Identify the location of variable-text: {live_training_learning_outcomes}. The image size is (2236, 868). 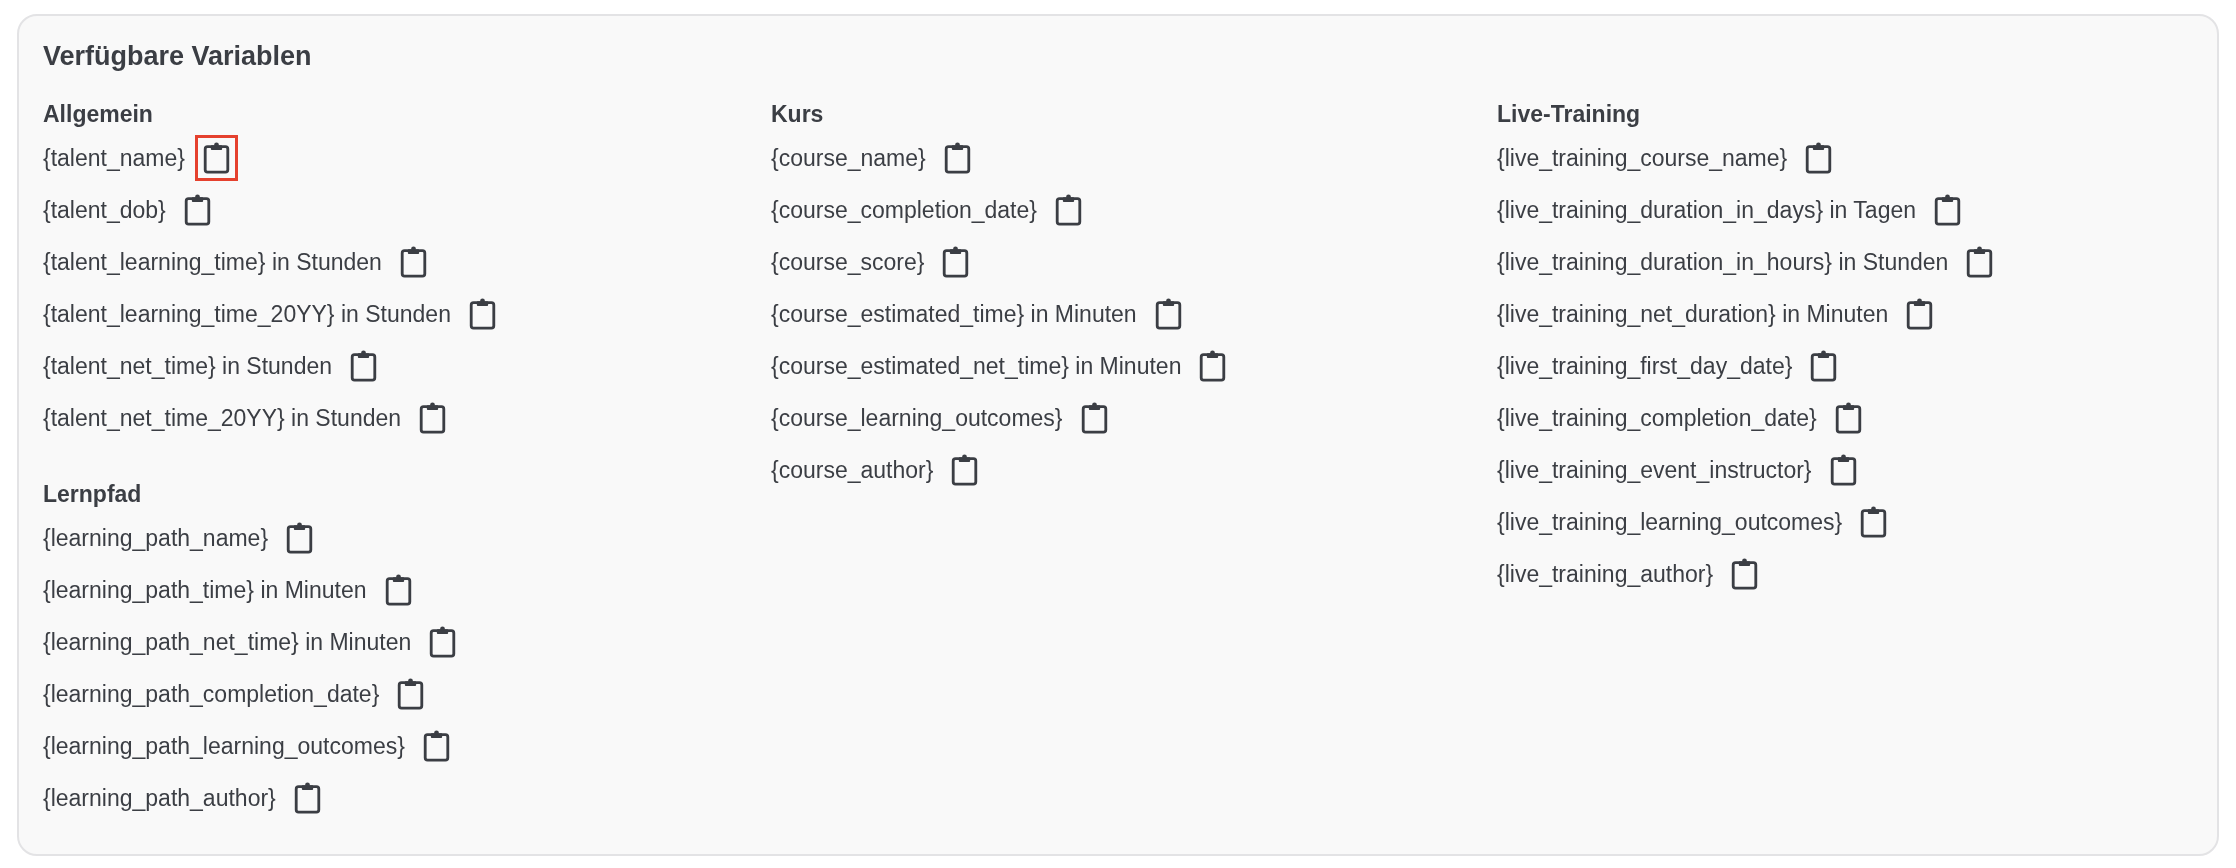
(1670, 522).